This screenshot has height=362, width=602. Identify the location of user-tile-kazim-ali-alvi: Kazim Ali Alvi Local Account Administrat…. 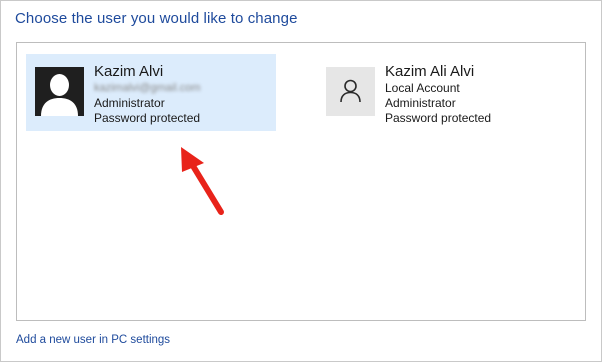
(442, 92).